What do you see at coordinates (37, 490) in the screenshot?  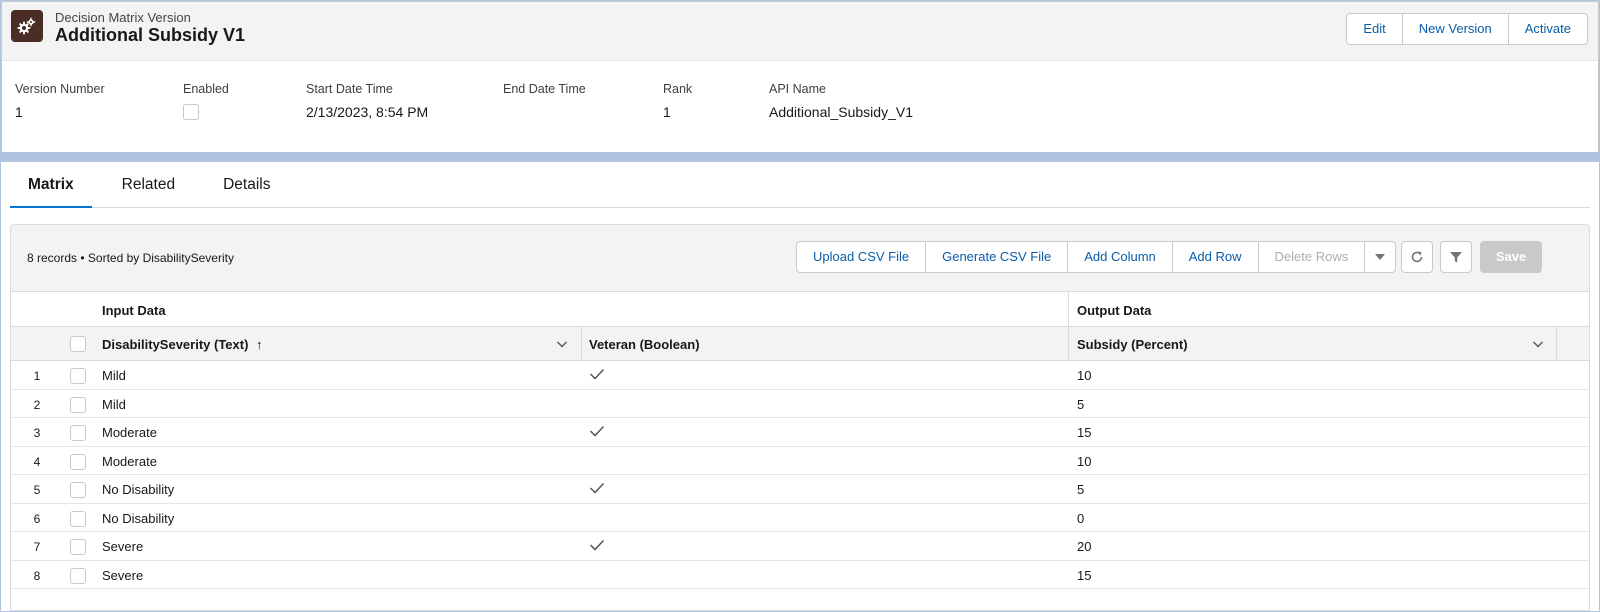 I see `row-number: 5` at bounding box center [37, 490].